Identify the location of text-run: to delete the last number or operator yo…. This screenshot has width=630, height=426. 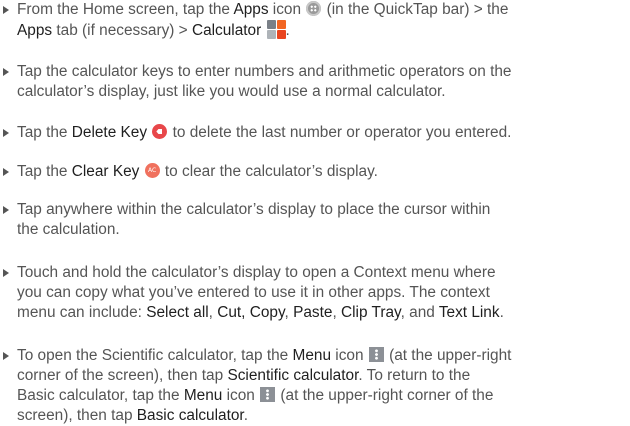
(340, 132).